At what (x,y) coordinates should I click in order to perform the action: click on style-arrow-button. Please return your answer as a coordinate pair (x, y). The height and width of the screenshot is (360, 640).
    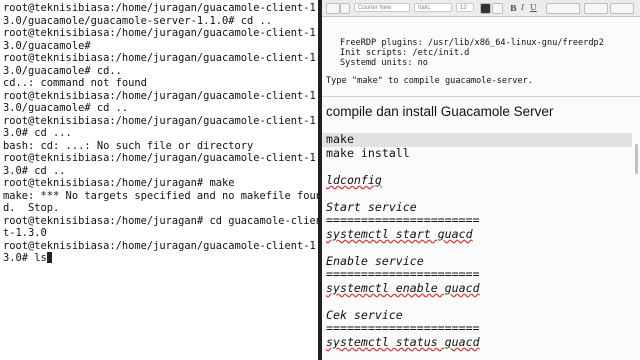
    Looking at the image, I should click on (345, 8).